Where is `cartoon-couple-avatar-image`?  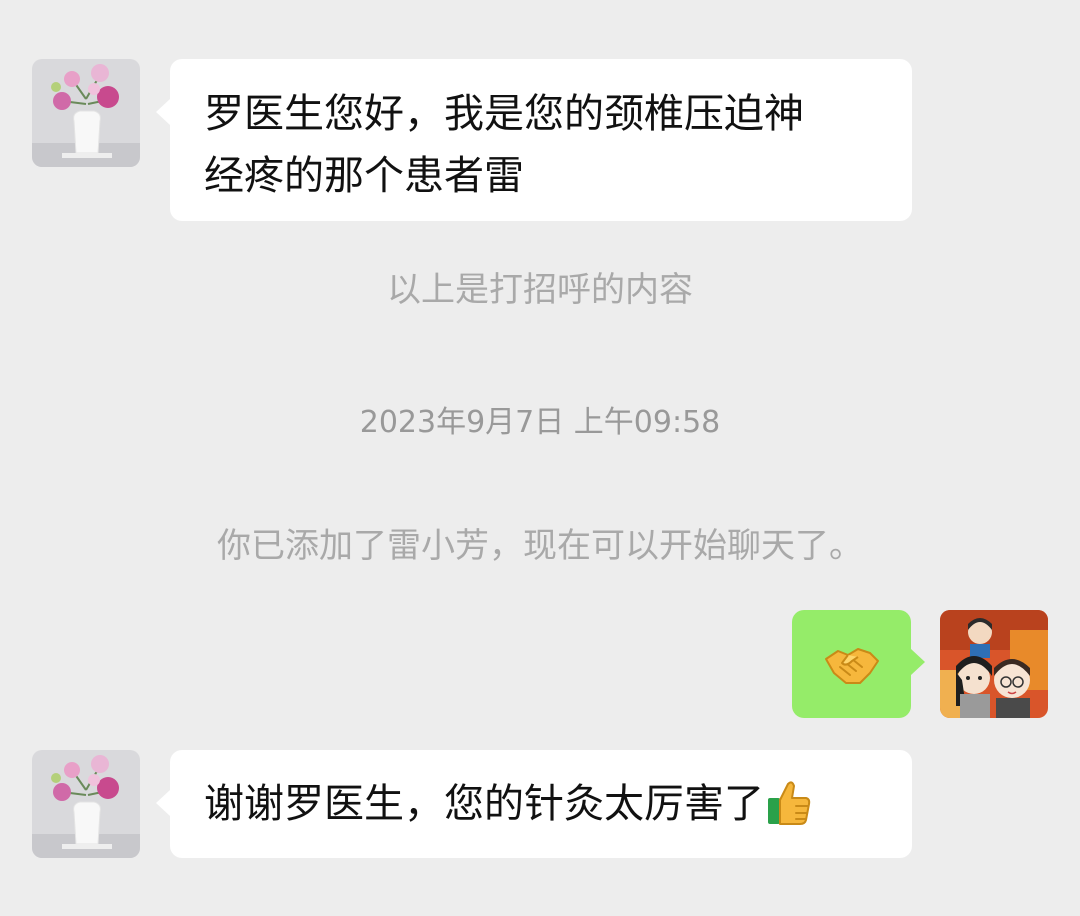
cartoon-couple-avatar-image is located at coordinates (994, 664).